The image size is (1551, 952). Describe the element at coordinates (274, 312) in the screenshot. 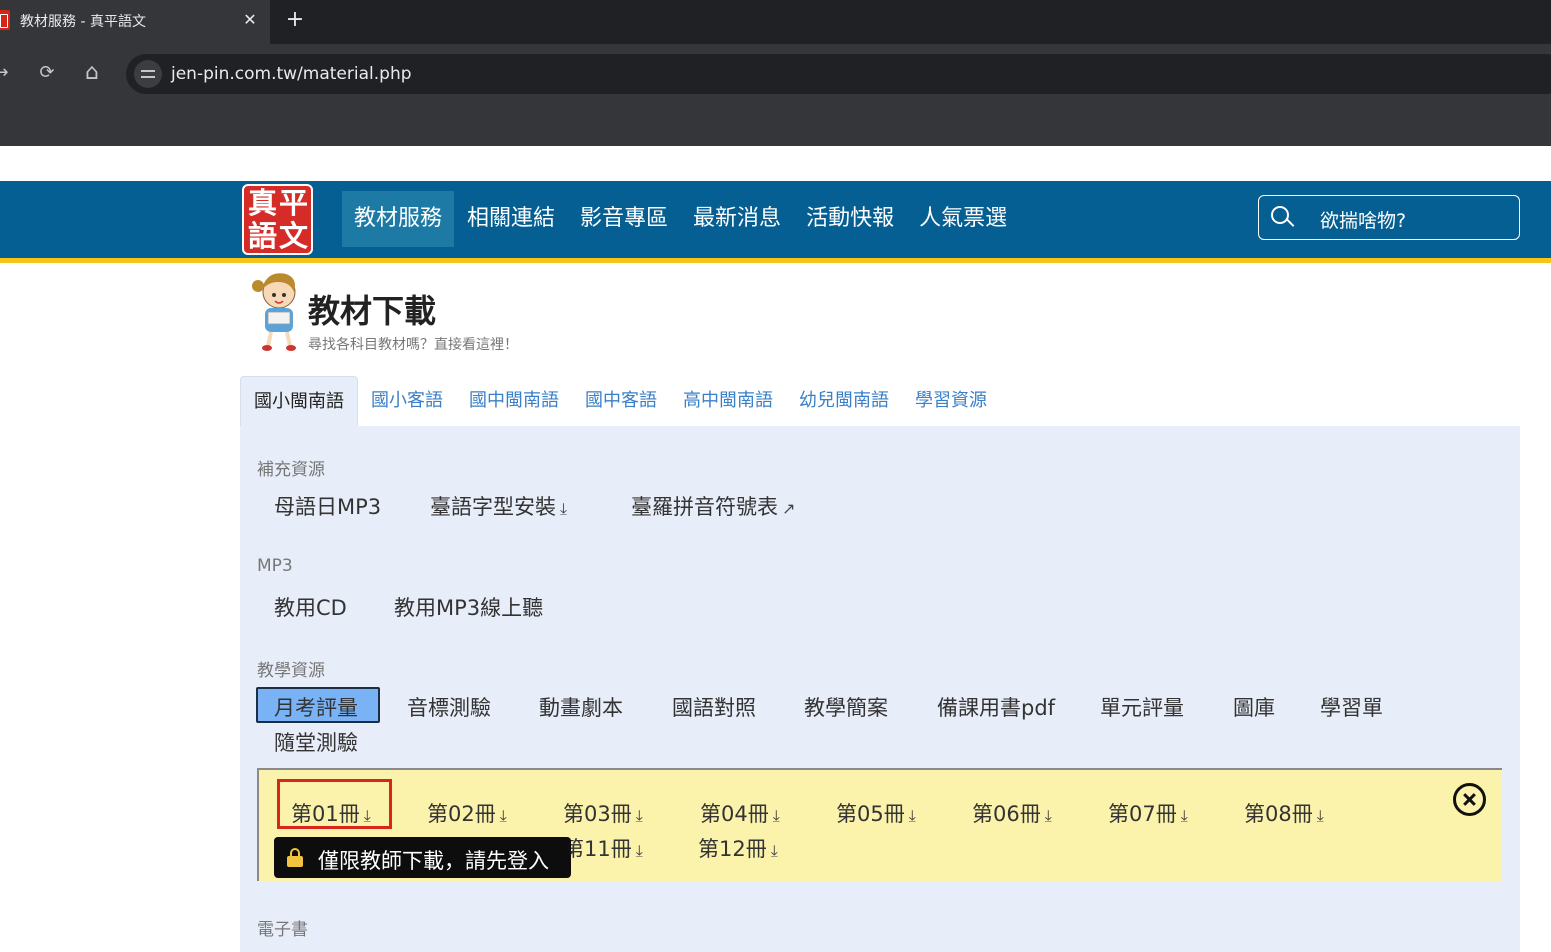

I see `mascot-girl-icon` at that location.